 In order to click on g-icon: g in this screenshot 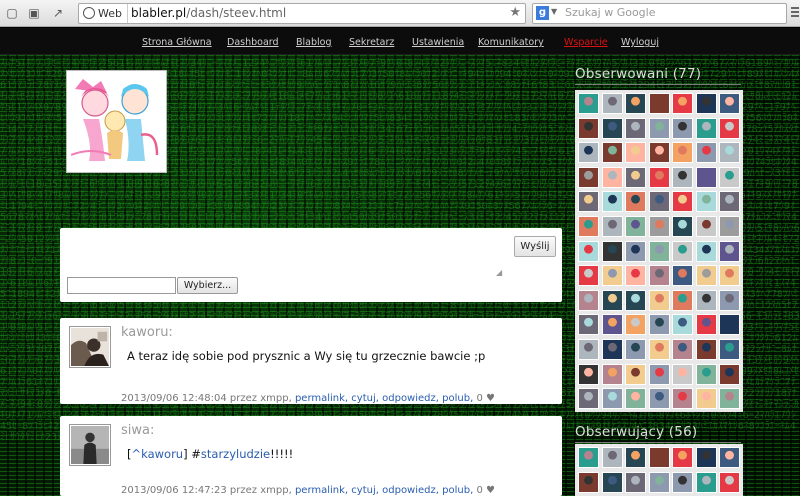, I will do `click(542, 13)`.